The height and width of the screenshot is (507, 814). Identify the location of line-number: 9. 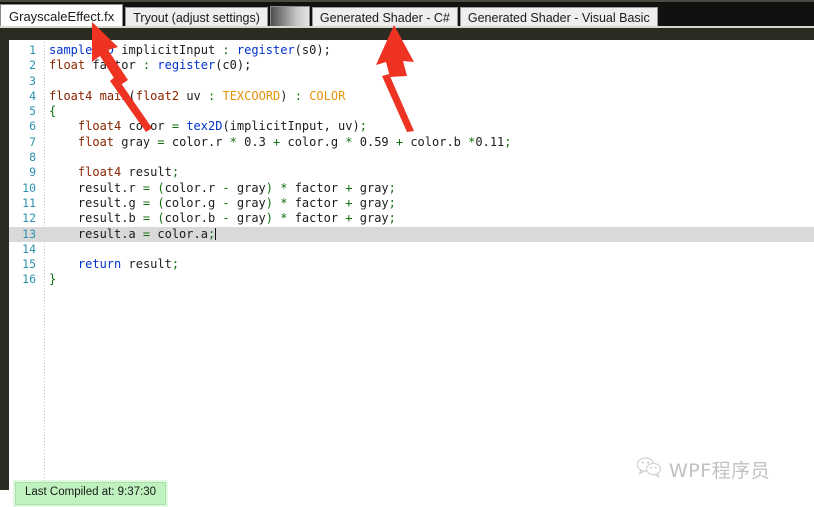
(32, 172).